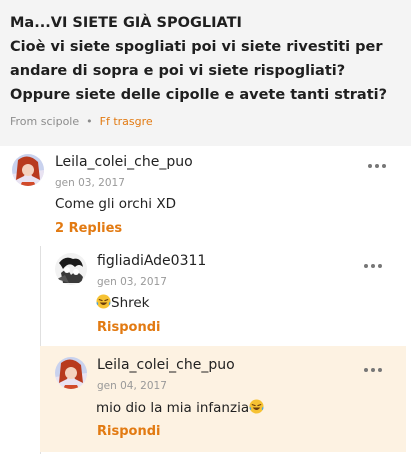  Describe the element at coordinates (45, 121) in the screenshot. I see `post-source: From scipole` at that location.